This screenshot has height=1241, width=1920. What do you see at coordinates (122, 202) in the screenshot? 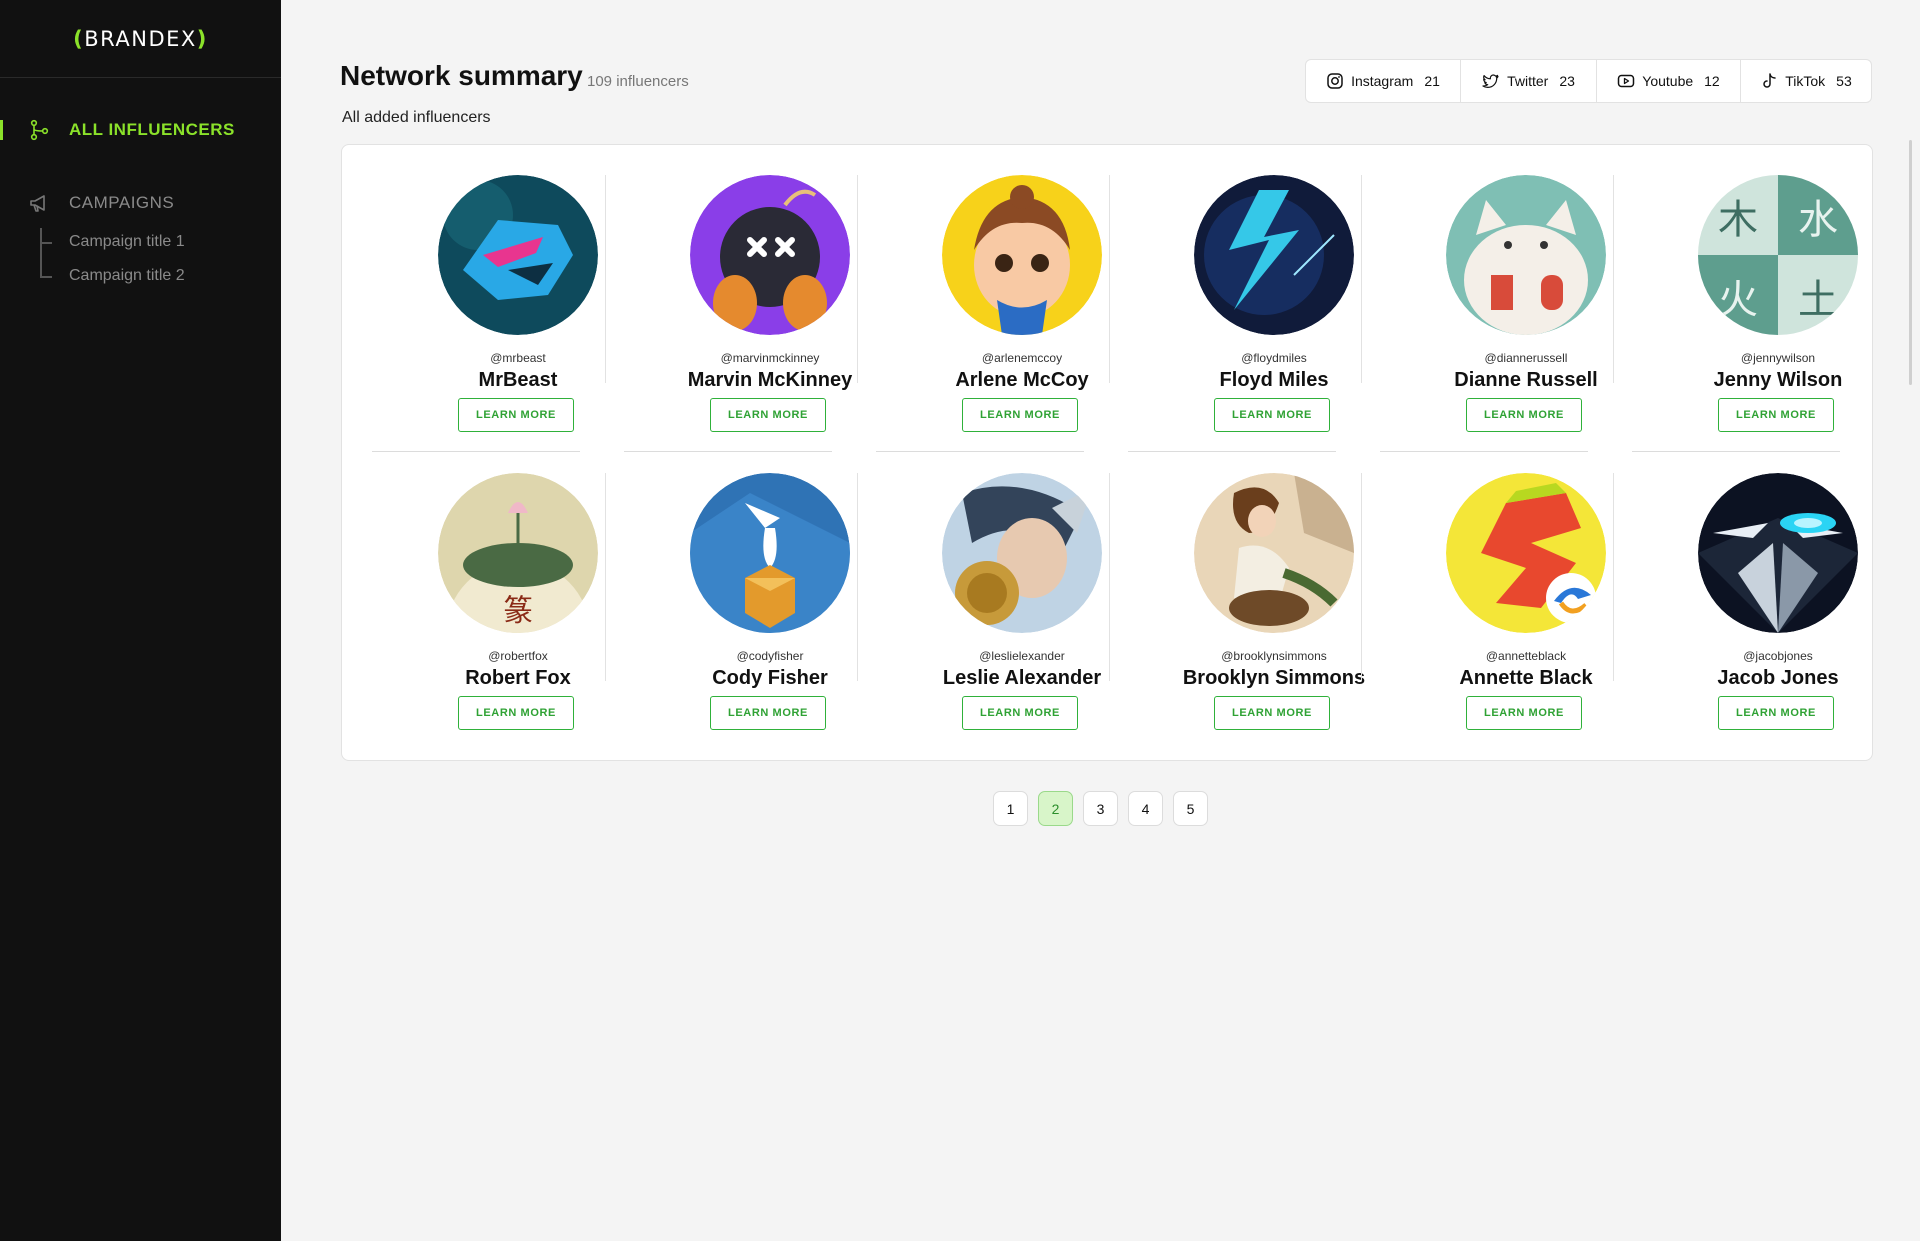
I see `sidebar-item-label: CAMPAIGNS` at bounding box center [122, 202].